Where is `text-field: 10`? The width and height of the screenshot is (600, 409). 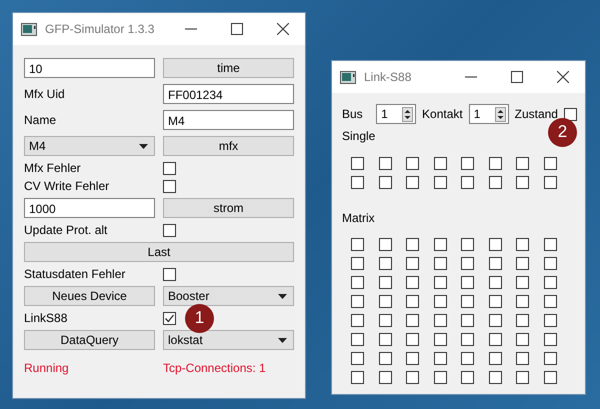
text-field: 10 is located at coordinates (89, 68).